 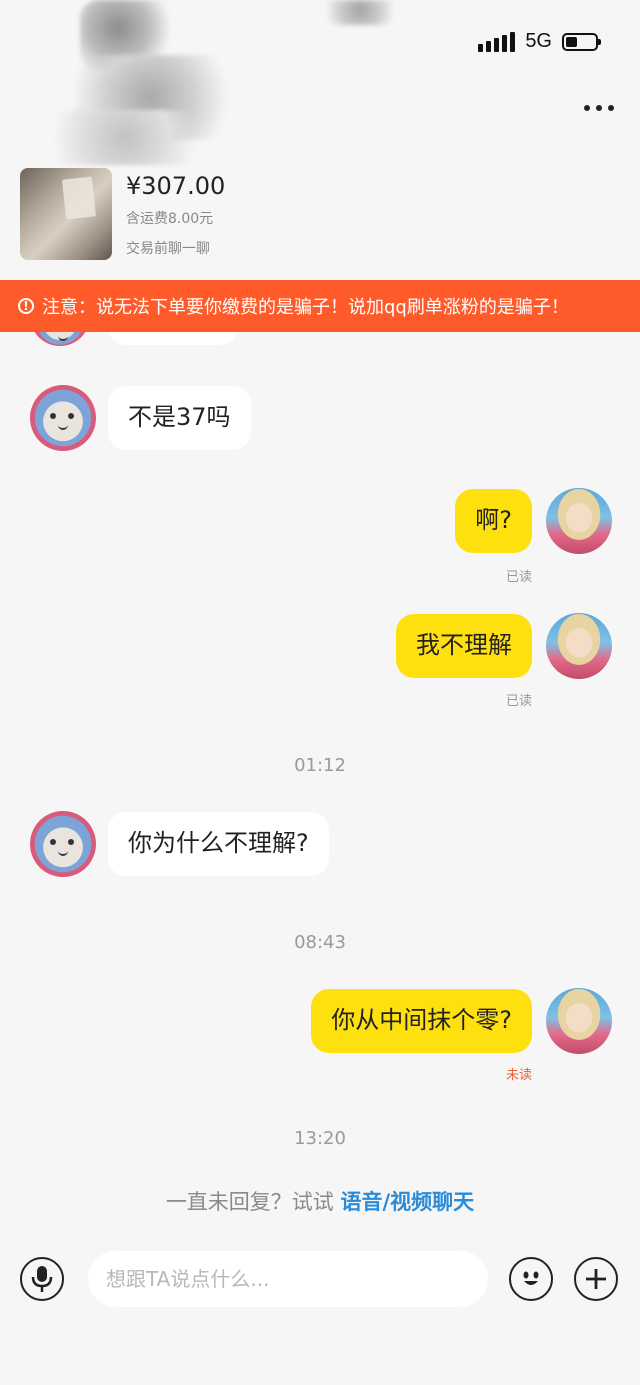 What do you see at coordinates (421, 1021) in the screenshot?
I see `message-bubble: 你从中间抹个零?` at bounding box center [421, 1021].